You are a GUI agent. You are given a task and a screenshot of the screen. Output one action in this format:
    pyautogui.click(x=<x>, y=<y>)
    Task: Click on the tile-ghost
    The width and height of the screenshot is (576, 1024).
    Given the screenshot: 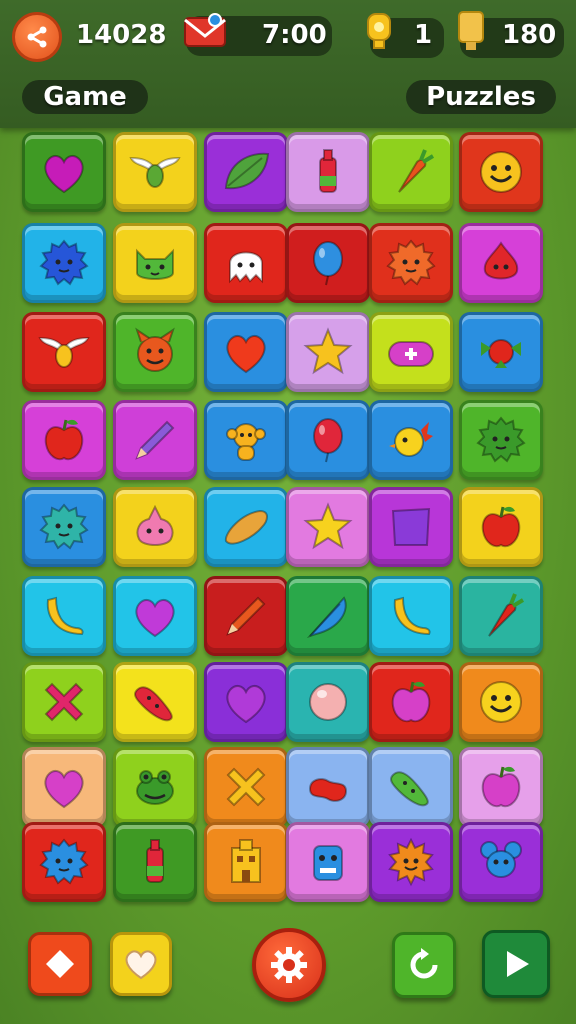 What is the action you would take?
    pyautogui.click(x=246, y=263)
    